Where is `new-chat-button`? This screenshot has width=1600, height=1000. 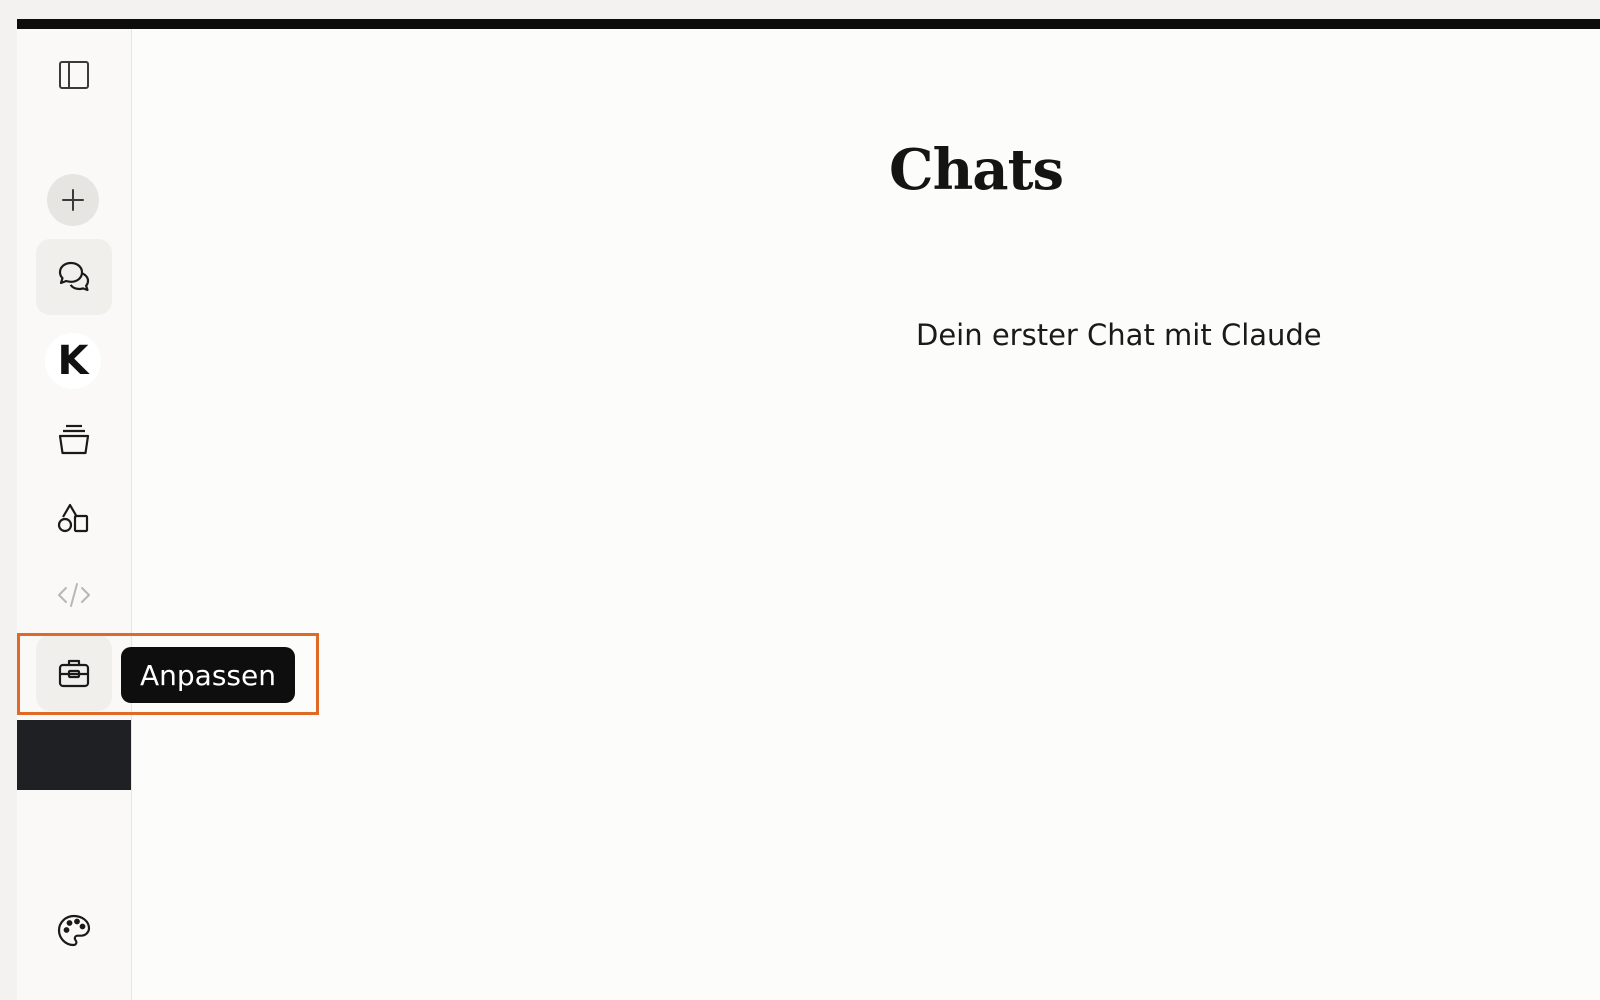
new-chat-button is located at coordinates (73, 200).